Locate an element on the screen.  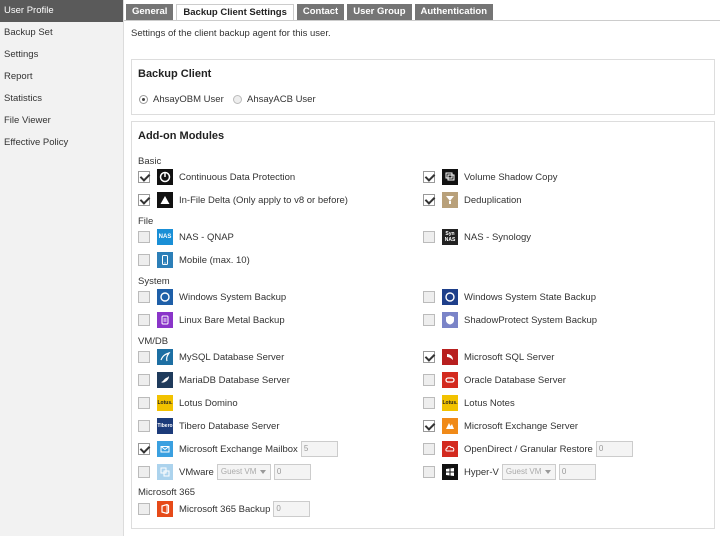
shadowprotect-icon is located at coordinates (450, 320).